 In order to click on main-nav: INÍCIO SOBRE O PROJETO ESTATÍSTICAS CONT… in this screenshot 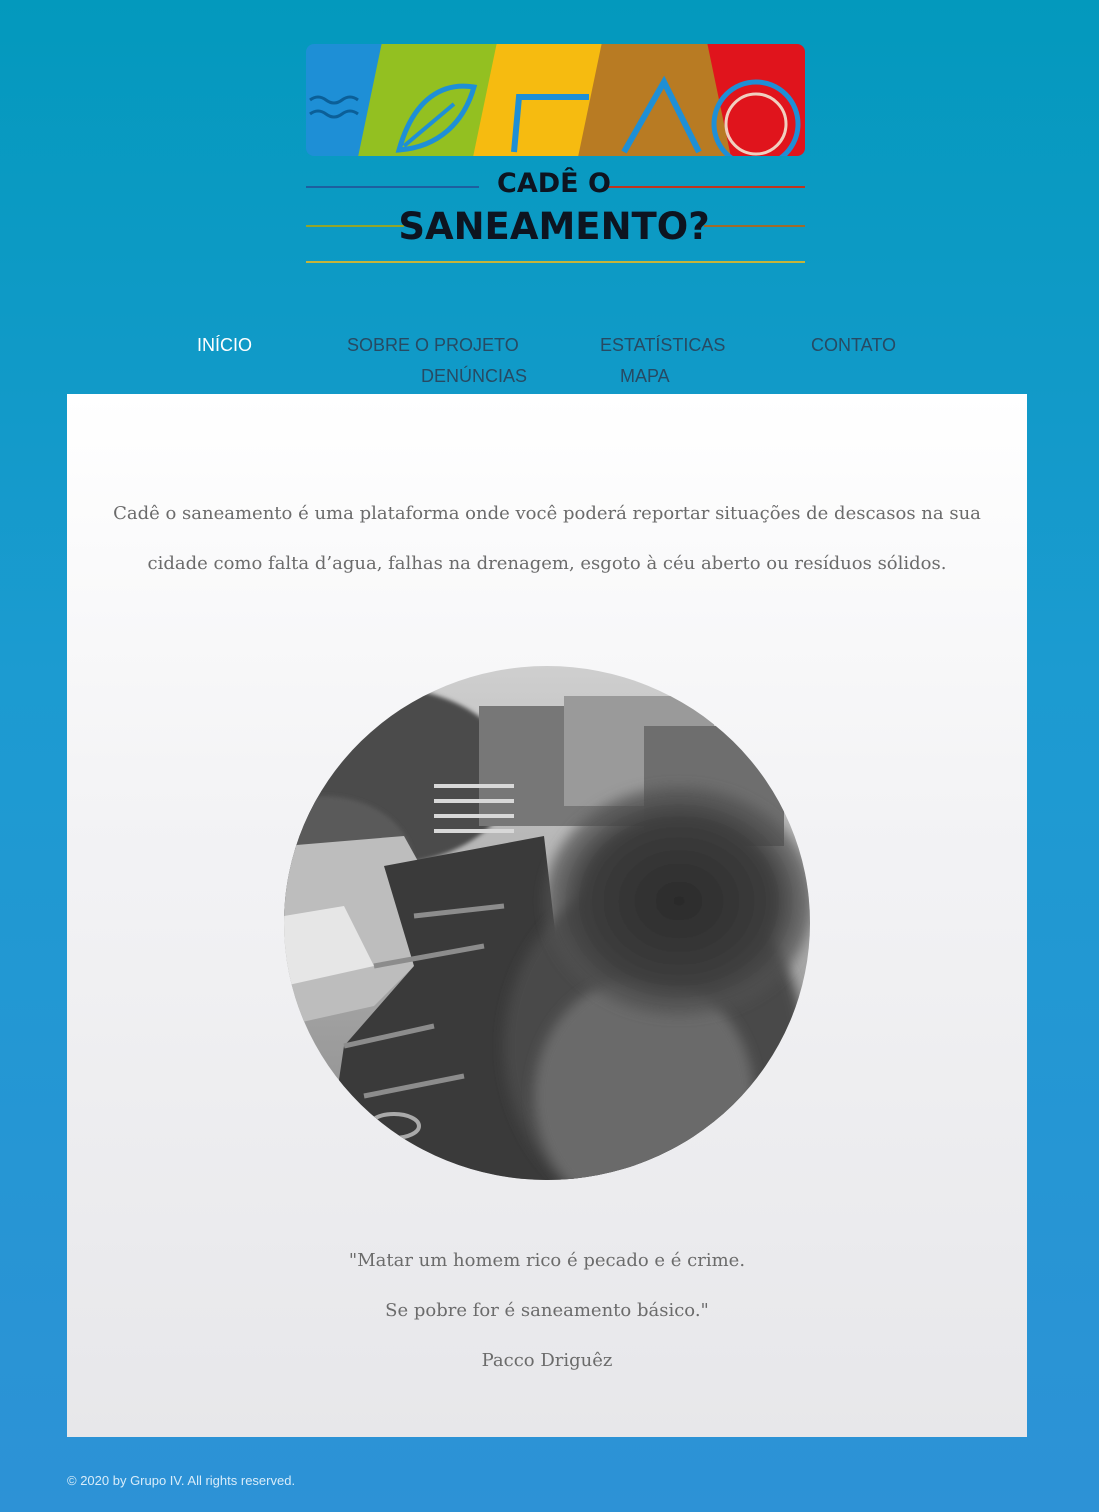, I will do `click(549, 363)`.